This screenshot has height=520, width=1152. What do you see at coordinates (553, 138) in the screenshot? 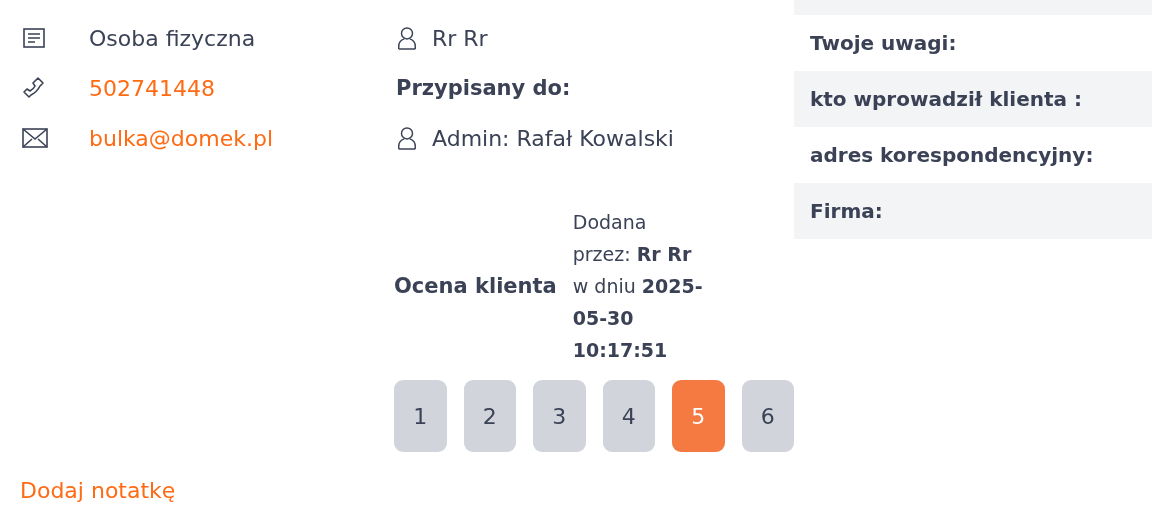
I see `assigned-name: Admin: Rafał Kowalski` at bounding box center [553, 138].